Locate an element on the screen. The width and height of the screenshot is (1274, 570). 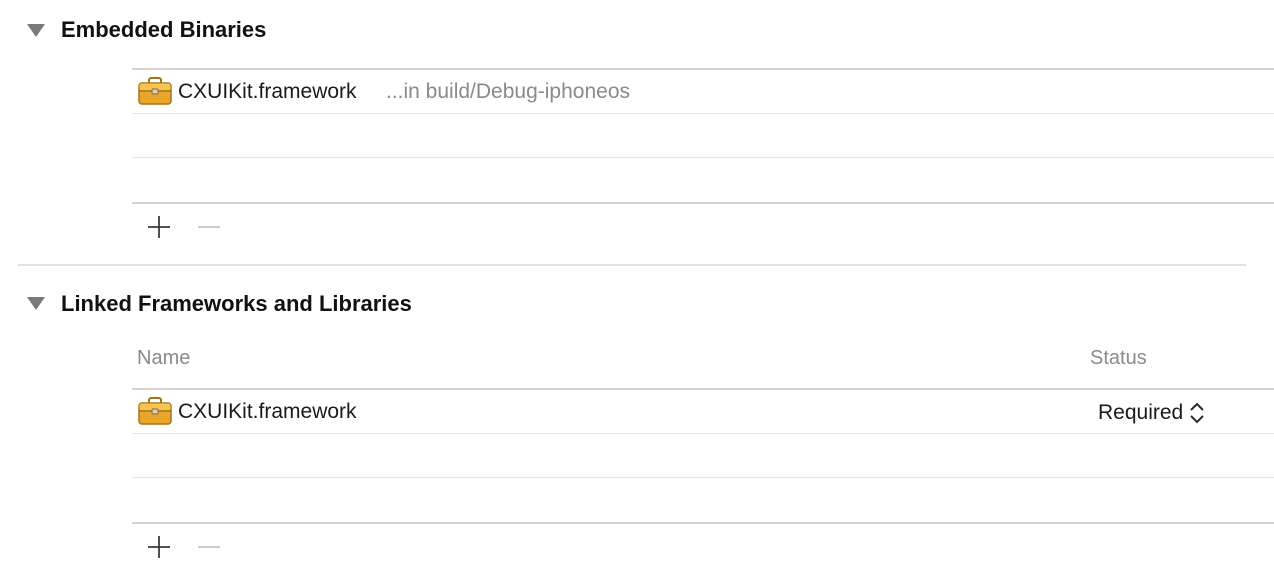
section-separator is located at coordinates (632, 265).